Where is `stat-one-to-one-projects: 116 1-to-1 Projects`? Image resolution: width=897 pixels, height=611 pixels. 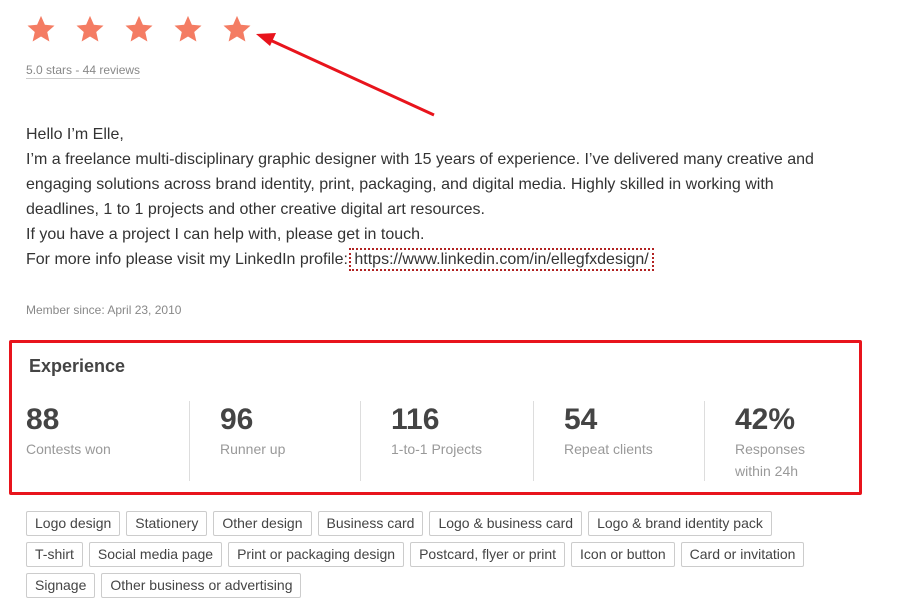
stat-one-to-one-projects: 116 1-to-1 Projects is located at coordinates (451, 443).